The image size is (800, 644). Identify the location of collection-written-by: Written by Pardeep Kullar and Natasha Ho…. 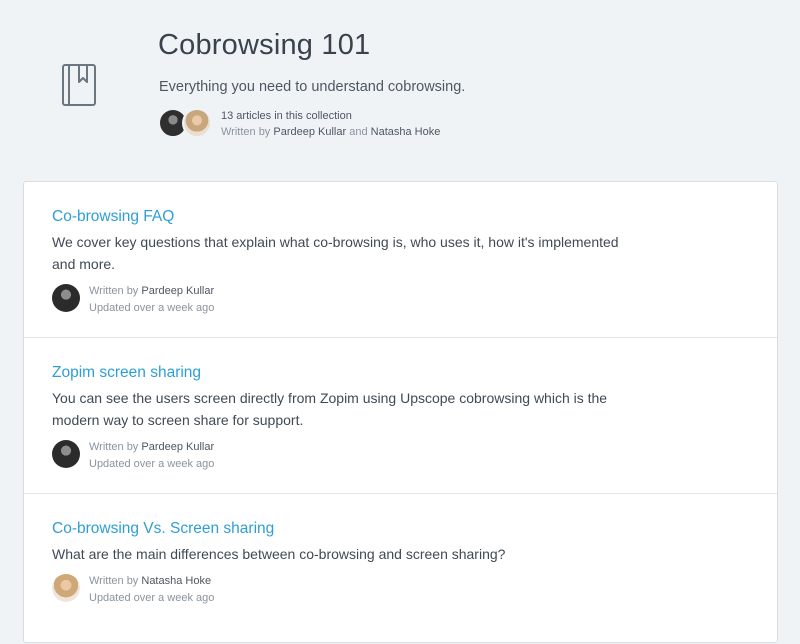
(331, 132).